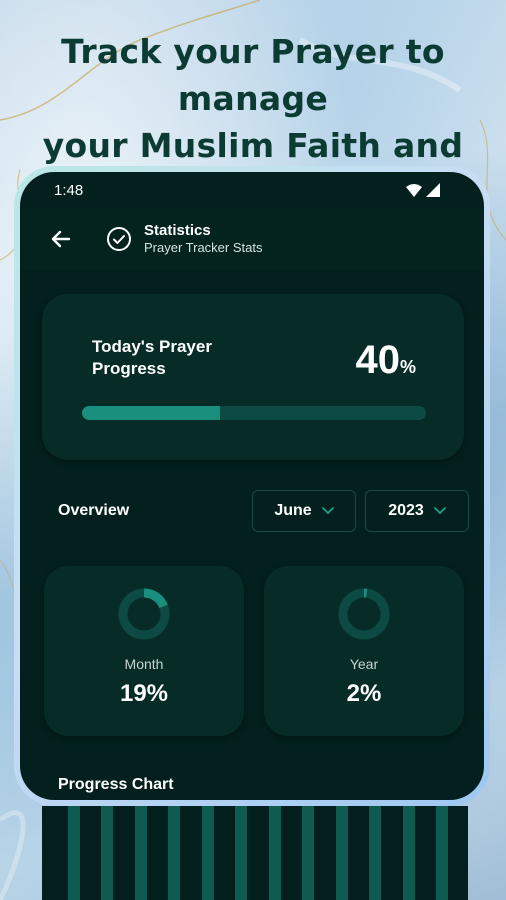  What do you see at coordinates (364, 614) in the screenshot?
I see `year-progress-ring` at bounding box center [364, 614].